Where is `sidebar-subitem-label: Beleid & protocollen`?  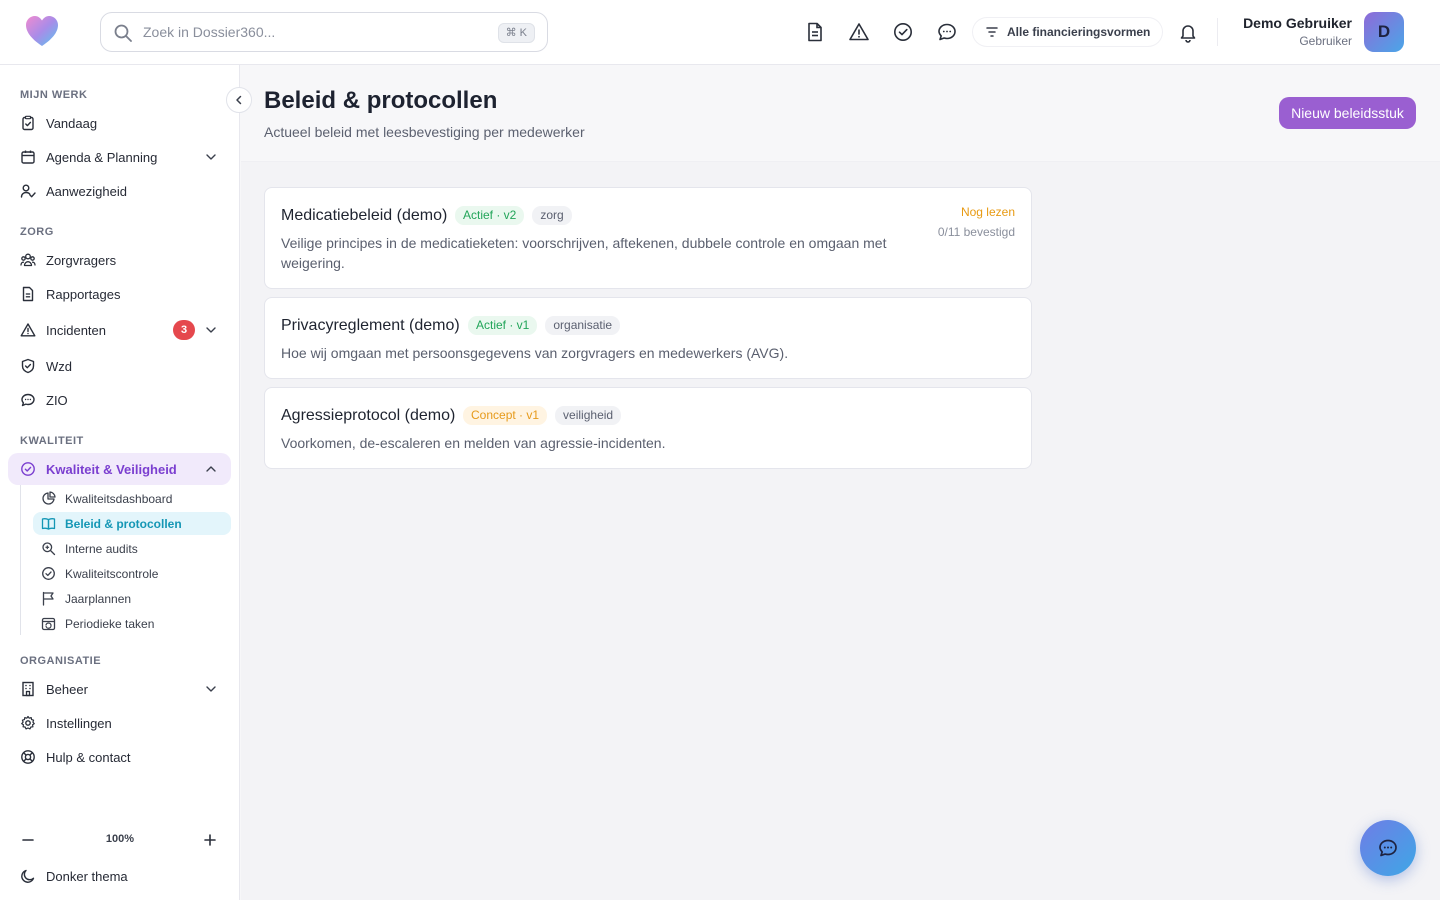 sidebar-subitem-label: Beleid & protocollen is located at coordinates (123, 524).